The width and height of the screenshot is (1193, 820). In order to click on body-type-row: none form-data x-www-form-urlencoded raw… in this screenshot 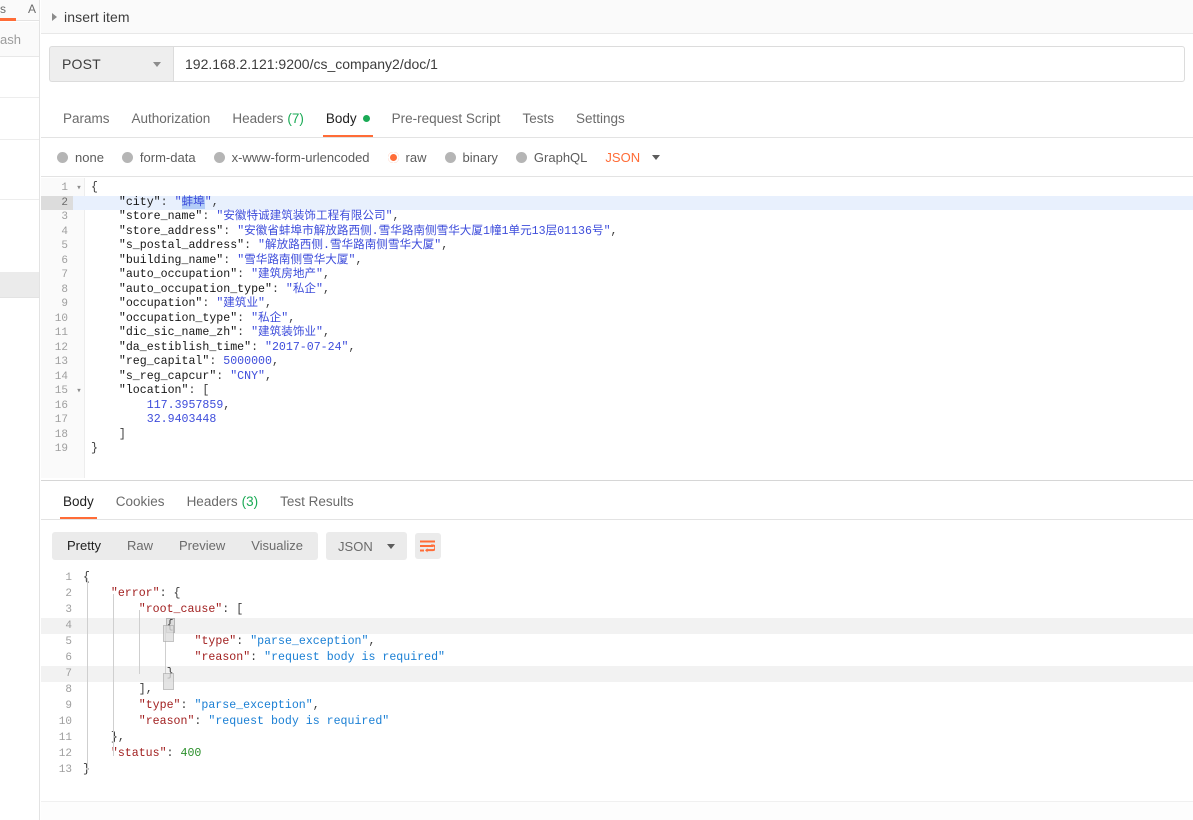, I will do `click(617, 158)`.